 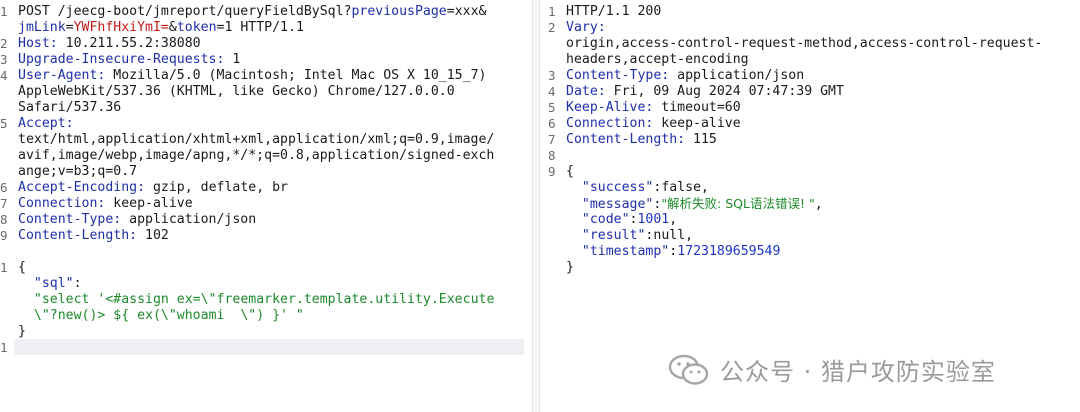 I want to click on status-line: HTTP/1.1 200, so click(x=614, y=11).